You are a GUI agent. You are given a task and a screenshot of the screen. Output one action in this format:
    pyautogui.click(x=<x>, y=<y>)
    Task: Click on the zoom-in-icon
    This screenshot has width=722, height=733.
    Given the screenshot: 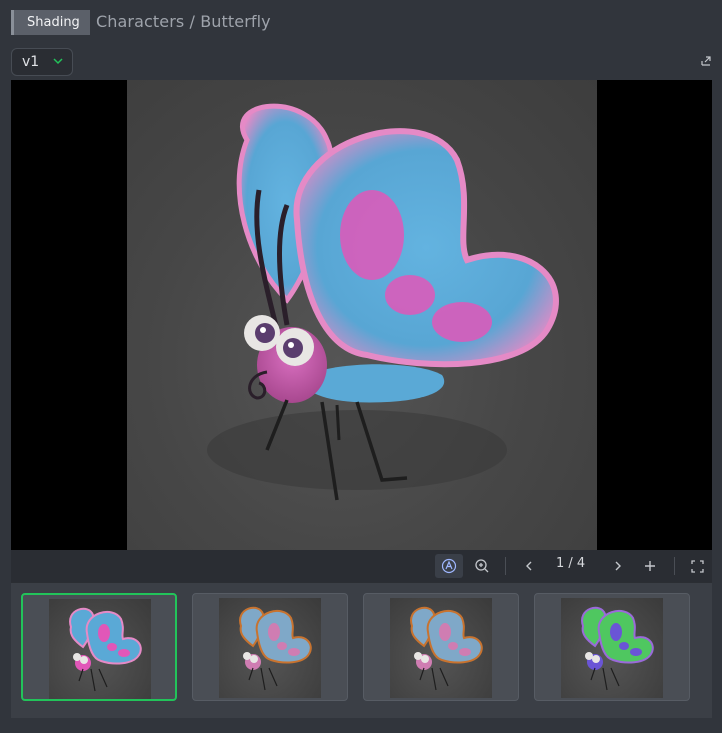 What is the action you would take?
    pyautogui.click(x=482, y=566)
    